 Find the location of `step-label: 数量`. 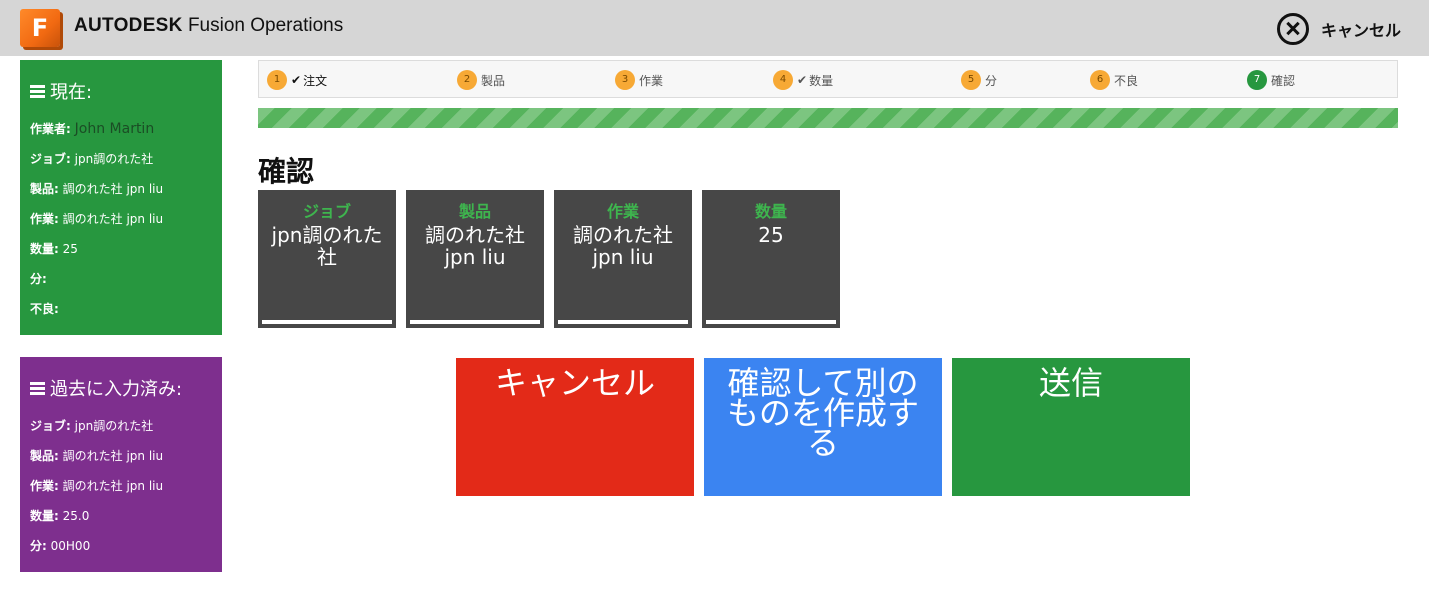

step-label: 数量 is located at coordinates (821, 80).